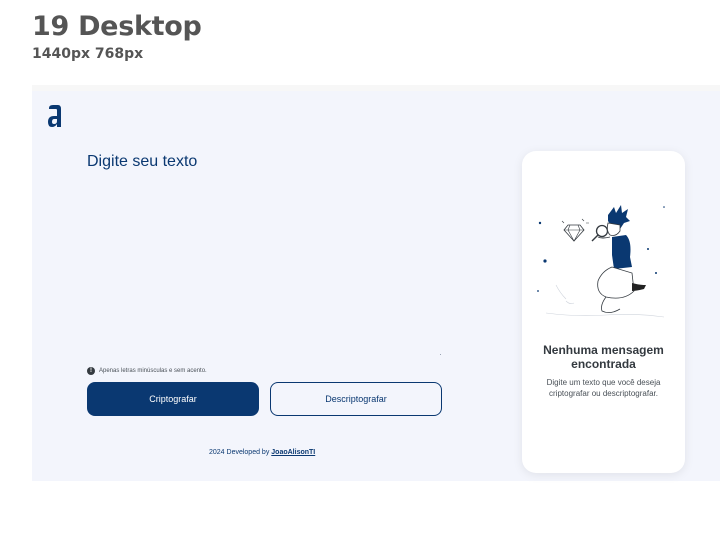 Image resolution: width=720 pixels, height=537 pixels. What do you see at coordinates (91, 371) in the screenshot?
I see `exclamation-circle-icon: !` at bounding box center [91, 371].